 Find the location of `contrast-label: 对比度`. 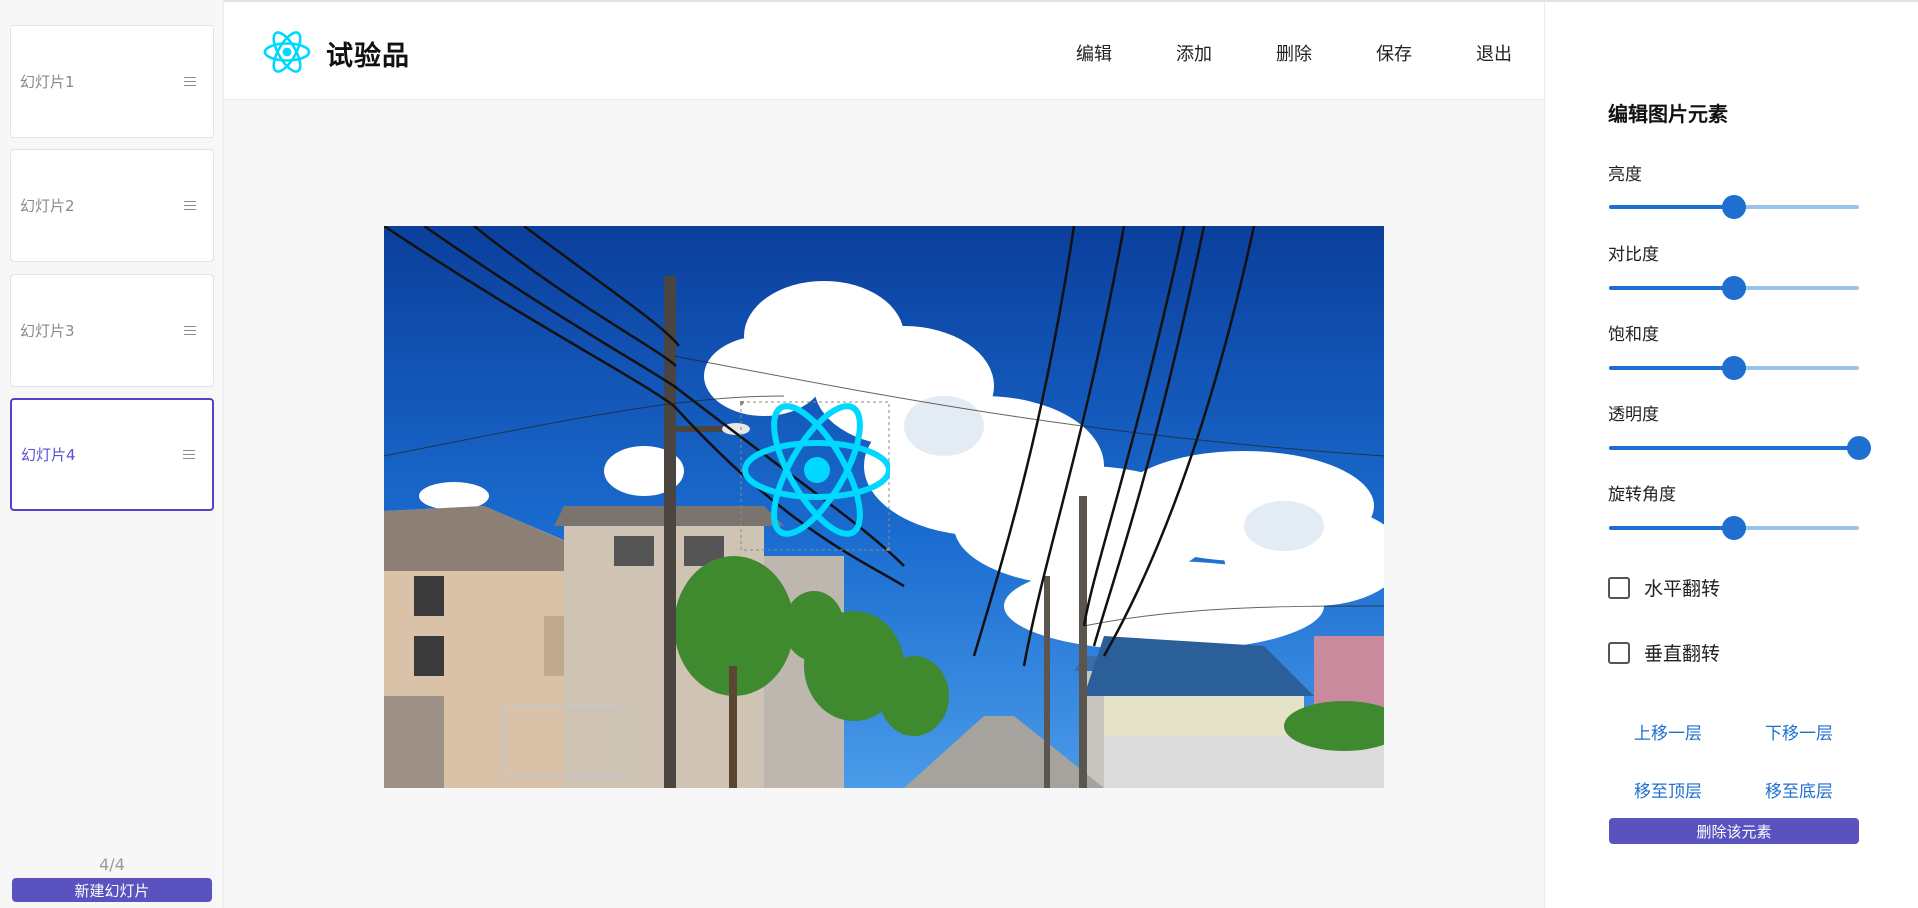

contrast-label: 对比度 is located at coordinates (1633, 255).